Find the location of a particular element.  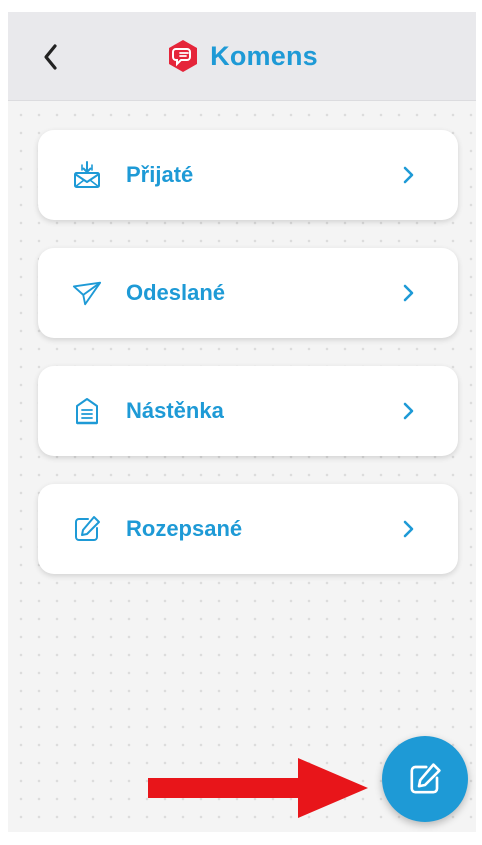

menu-item-label: Přijaté is located at coordinates (160, 174).